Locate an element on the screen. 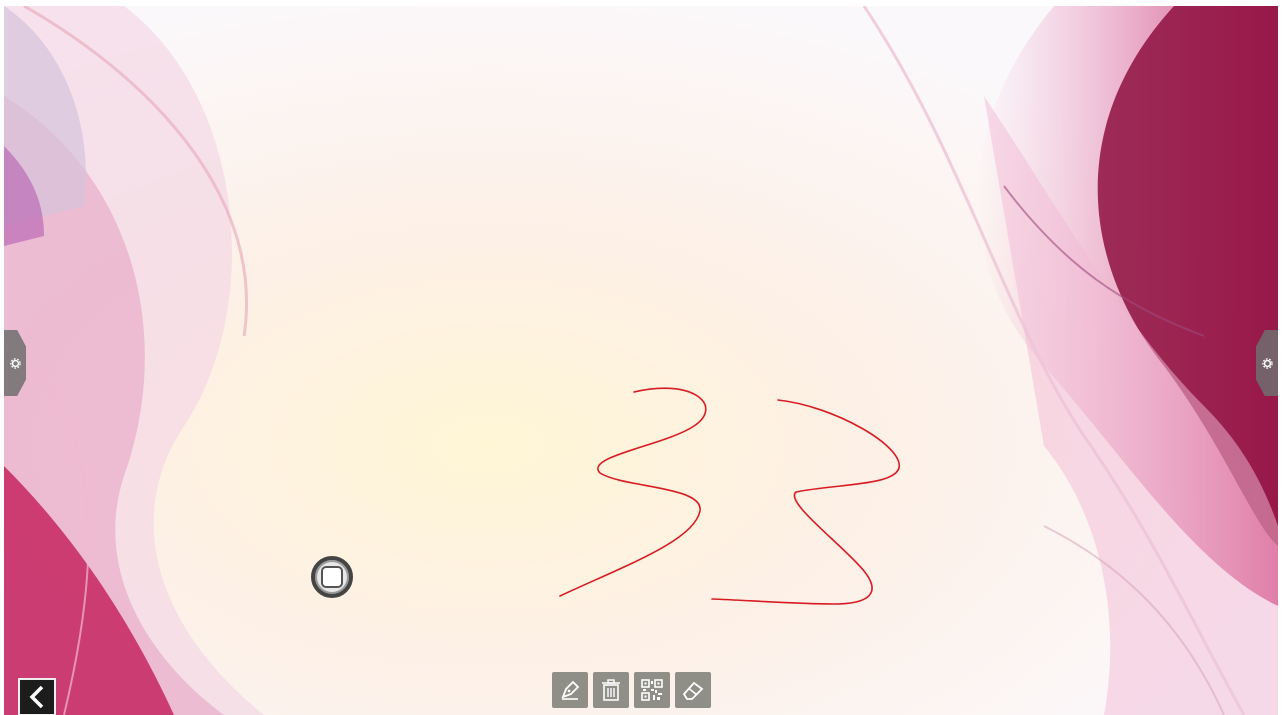  trash-icon is located at coordinates (611, 690).